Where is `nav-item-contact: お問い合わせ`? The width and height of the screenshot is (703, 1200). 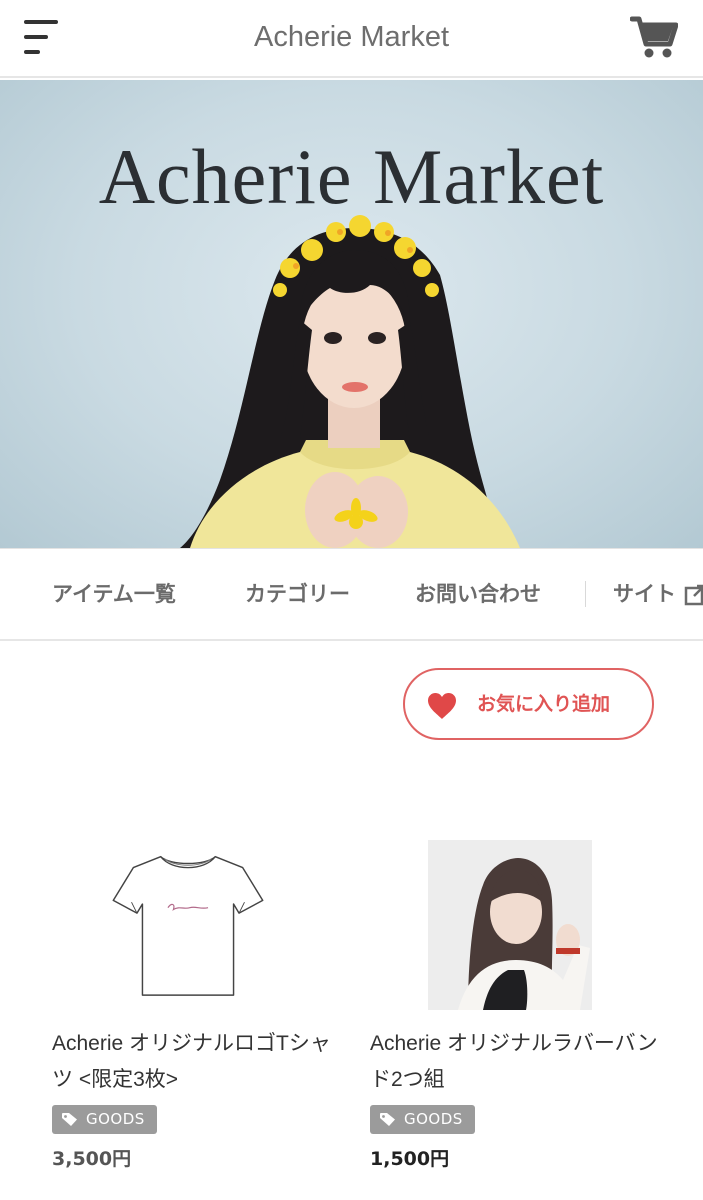 nav-item-contact: お問い合わせ is located at coordinates (478, 594).